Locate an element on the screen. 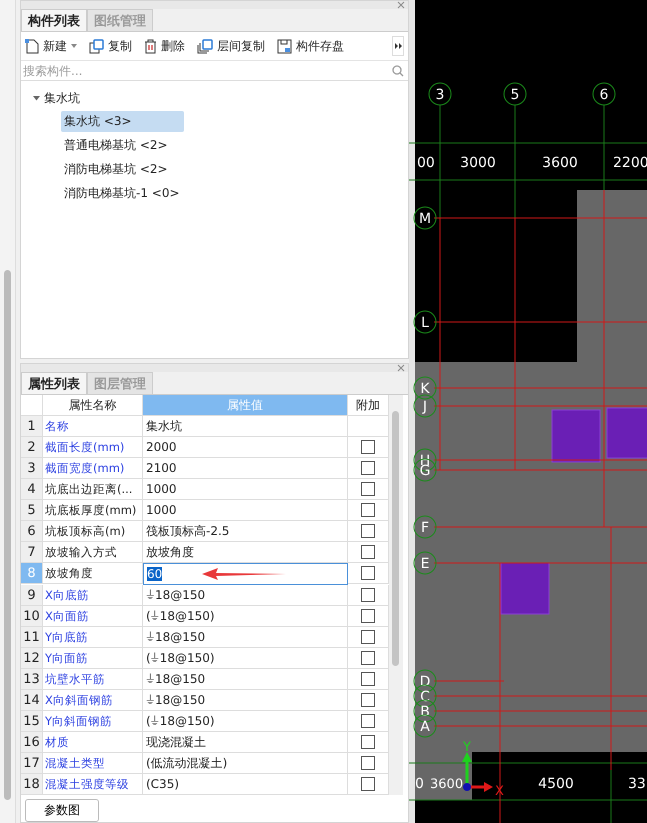  property-name: 混凝土类型 is located at coordinates (93, 763).